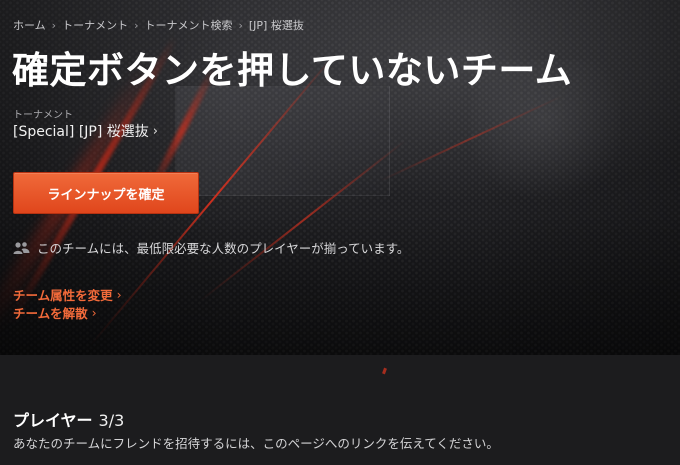  I want to click on tournament-name: [Special] [JP] 桜選抜, so click(81, 132).